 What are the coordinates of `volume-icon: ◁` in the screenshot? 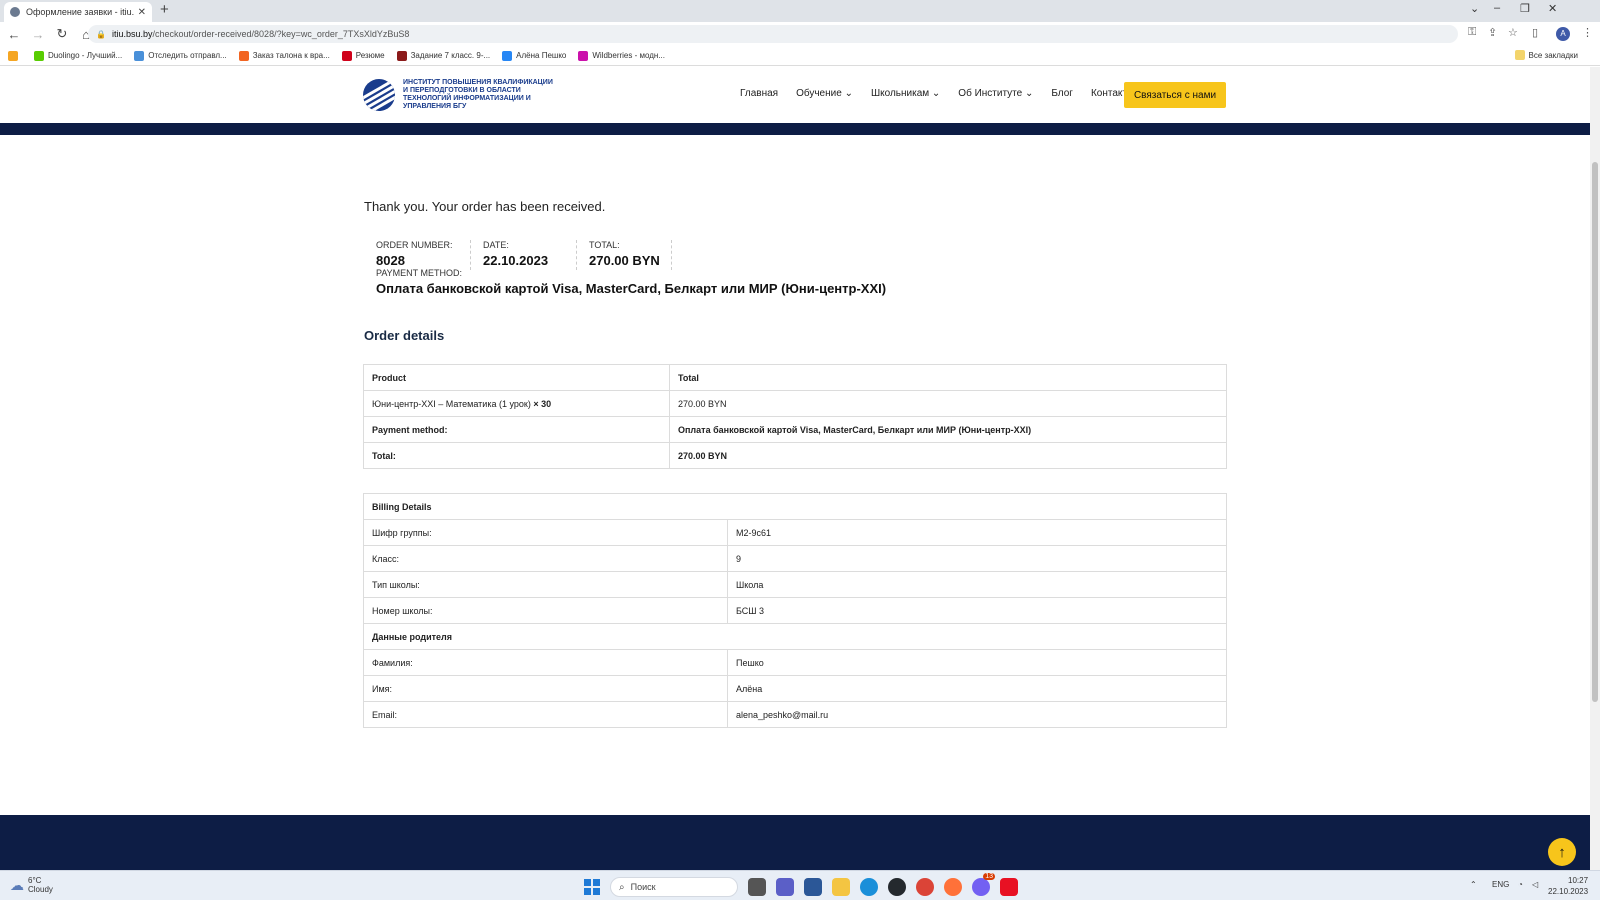 It's located at (1535, 884).